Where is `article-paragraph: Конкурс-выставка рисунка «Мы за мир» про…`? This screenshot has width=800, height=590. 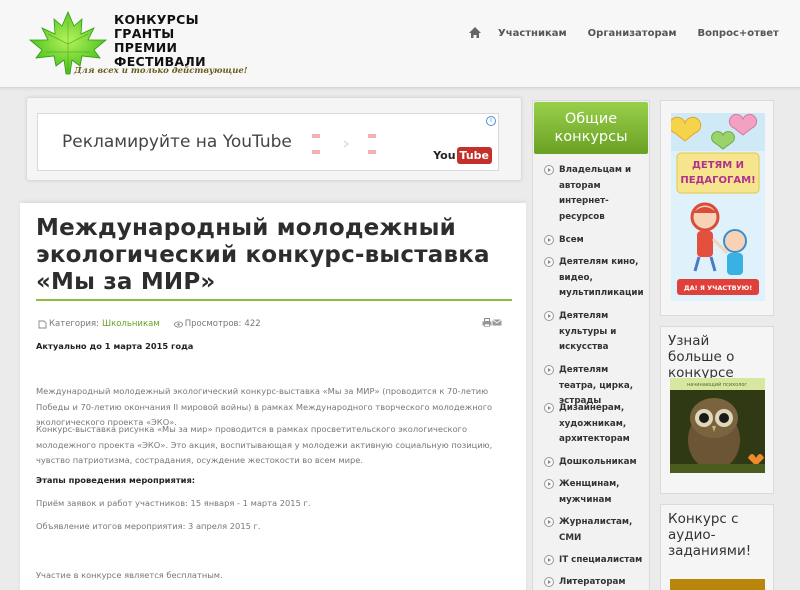 article-paragraph: Конкурс-выставка рисунка «Мы за мир» про… is located at coordinates (264, 444).